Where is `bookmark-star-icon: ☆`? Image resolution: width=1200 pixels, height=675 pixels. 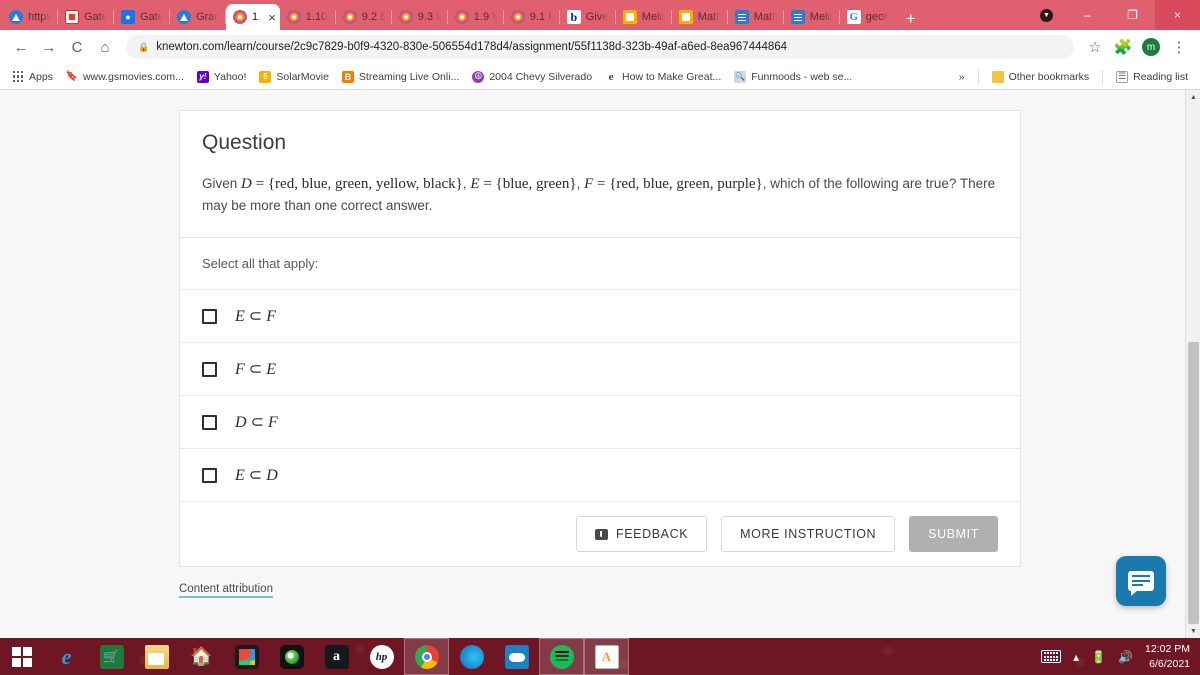
bookmark-star-icon: ☆ is located at coordinates (1095, 47).